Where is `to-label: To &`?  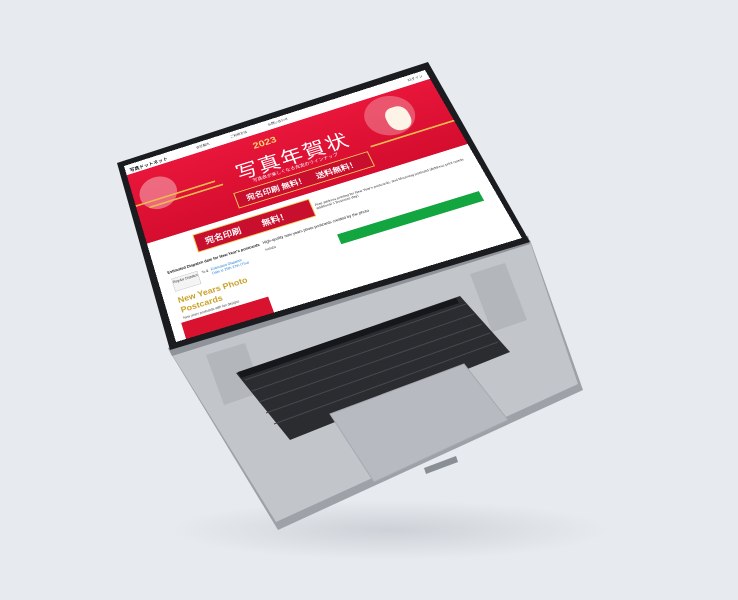
to-label: To & is located at coordinates (205, 272).